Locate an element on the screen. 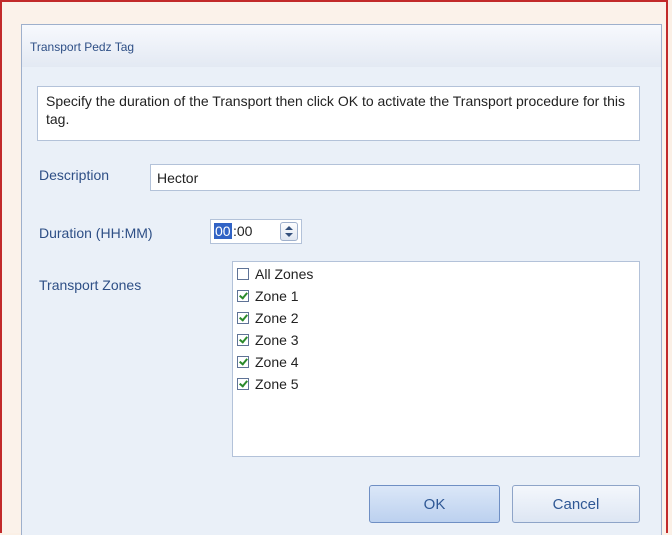 The image size is (672, 535). checkbox-icon is located at coordinates (243, 274).